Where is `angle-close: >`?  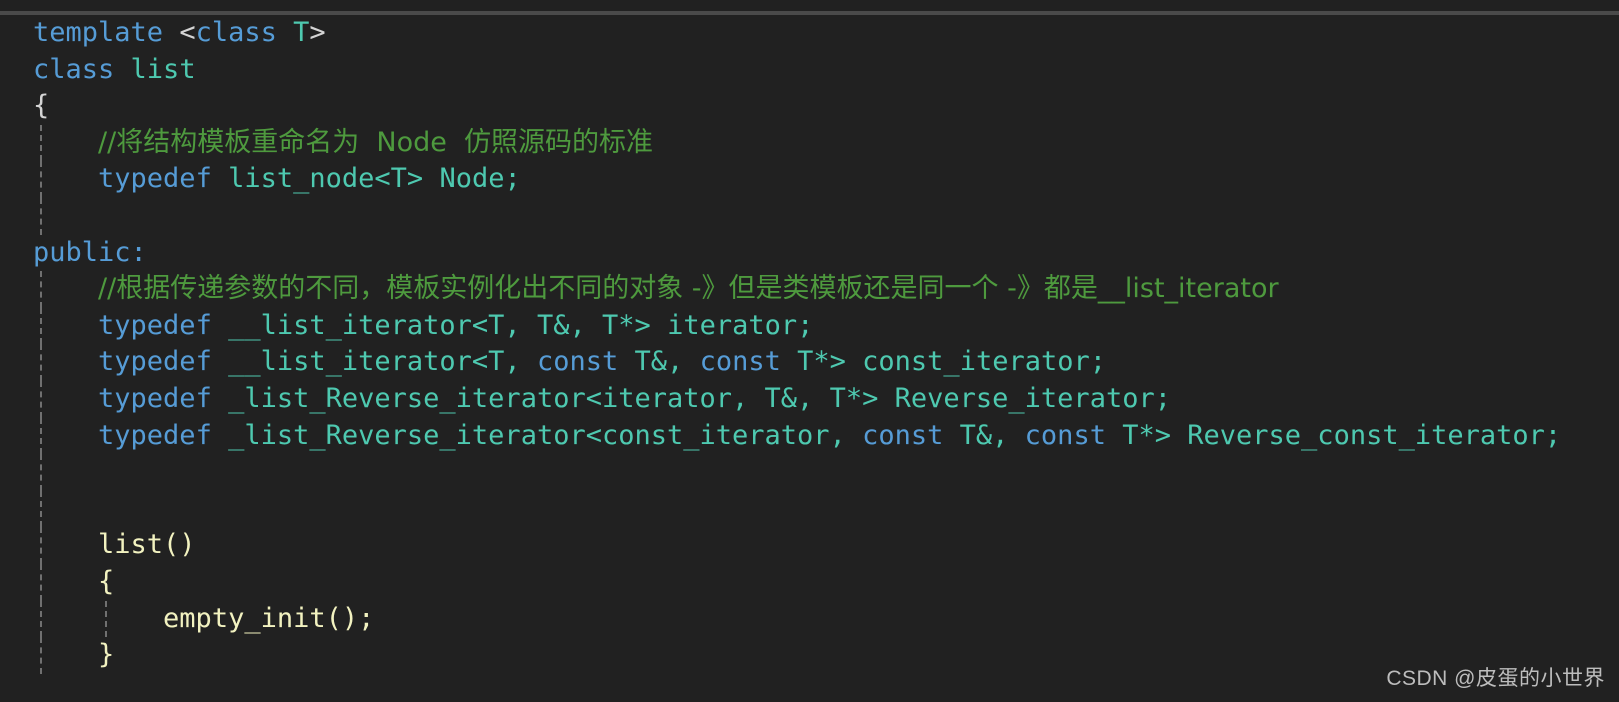 angle-close: > is located at coordinates (317, 32).